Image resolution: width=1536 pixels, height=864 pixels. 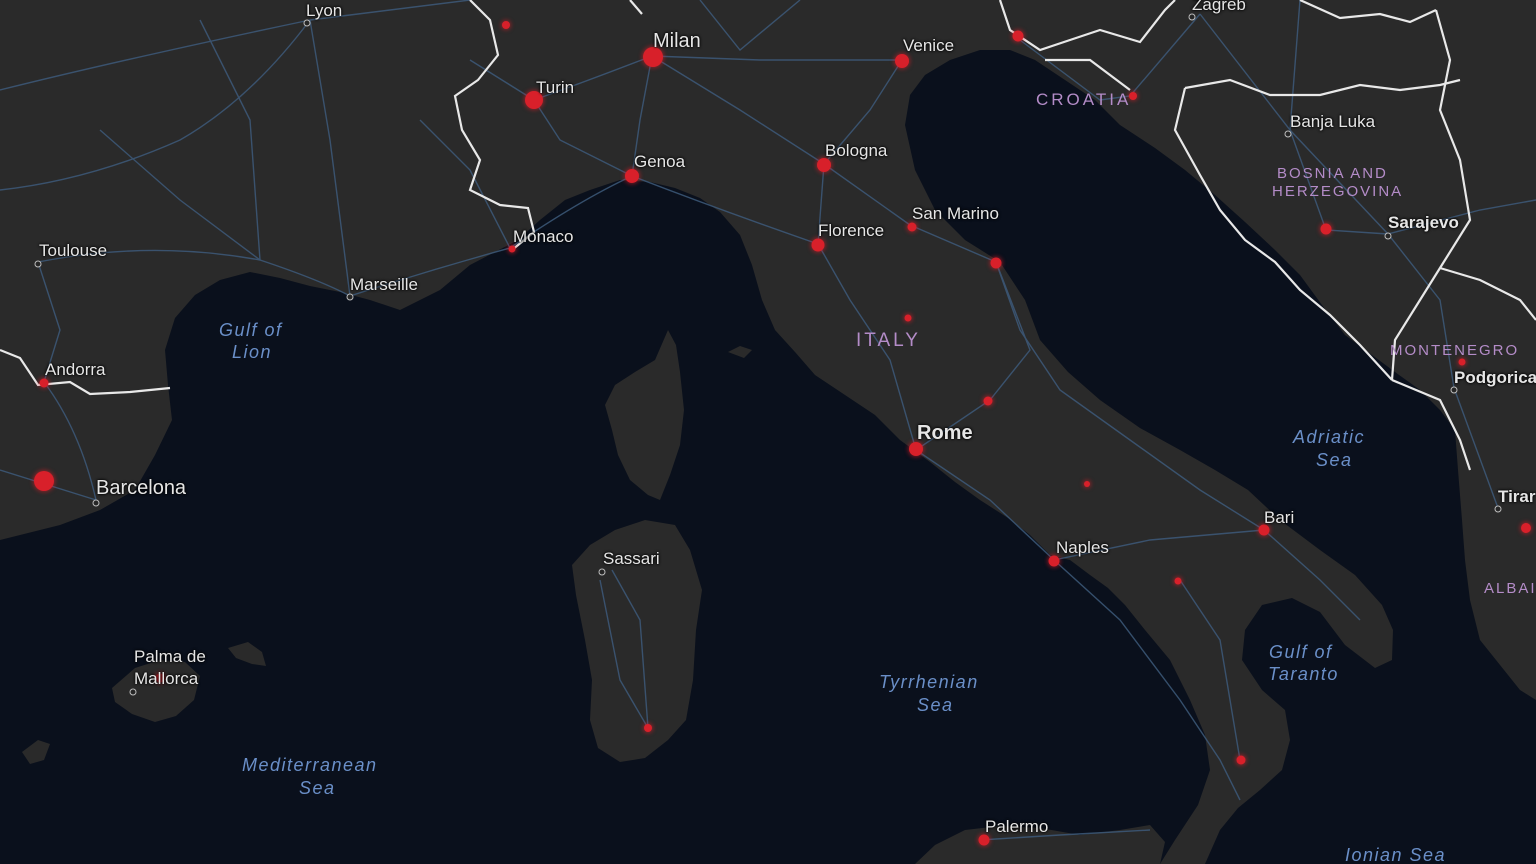 I want to click on hotspot-marker-umbria, so click(x=908, y=318).